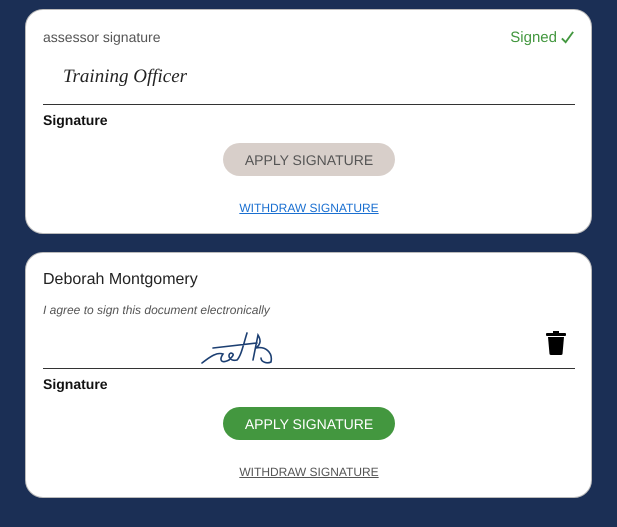  Describe the element at coordinates (309, 208) in the screenshot. I see `withdraw-signature-link: WITHDRAW SIGNATURE` at that location.